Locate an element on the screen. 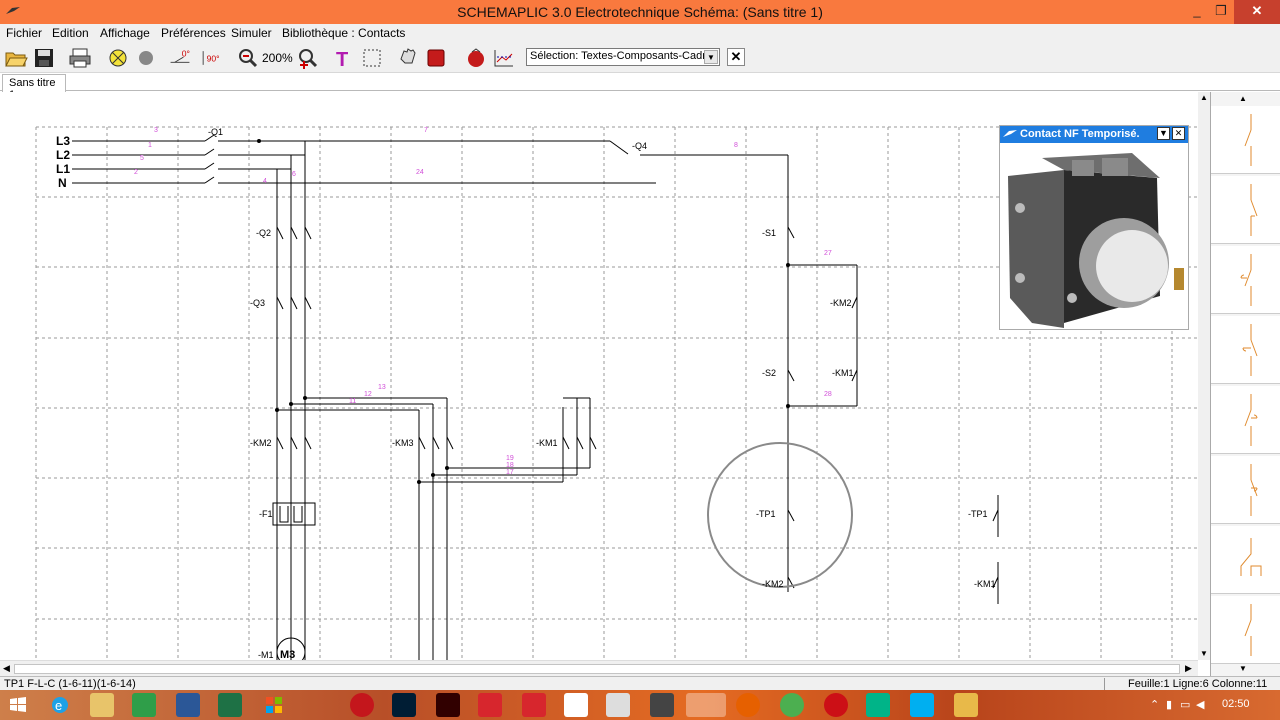 Image resolution: width=1280 pixels, height=720 pixels. contact-no-icon is located at coordinates (1245, 210).